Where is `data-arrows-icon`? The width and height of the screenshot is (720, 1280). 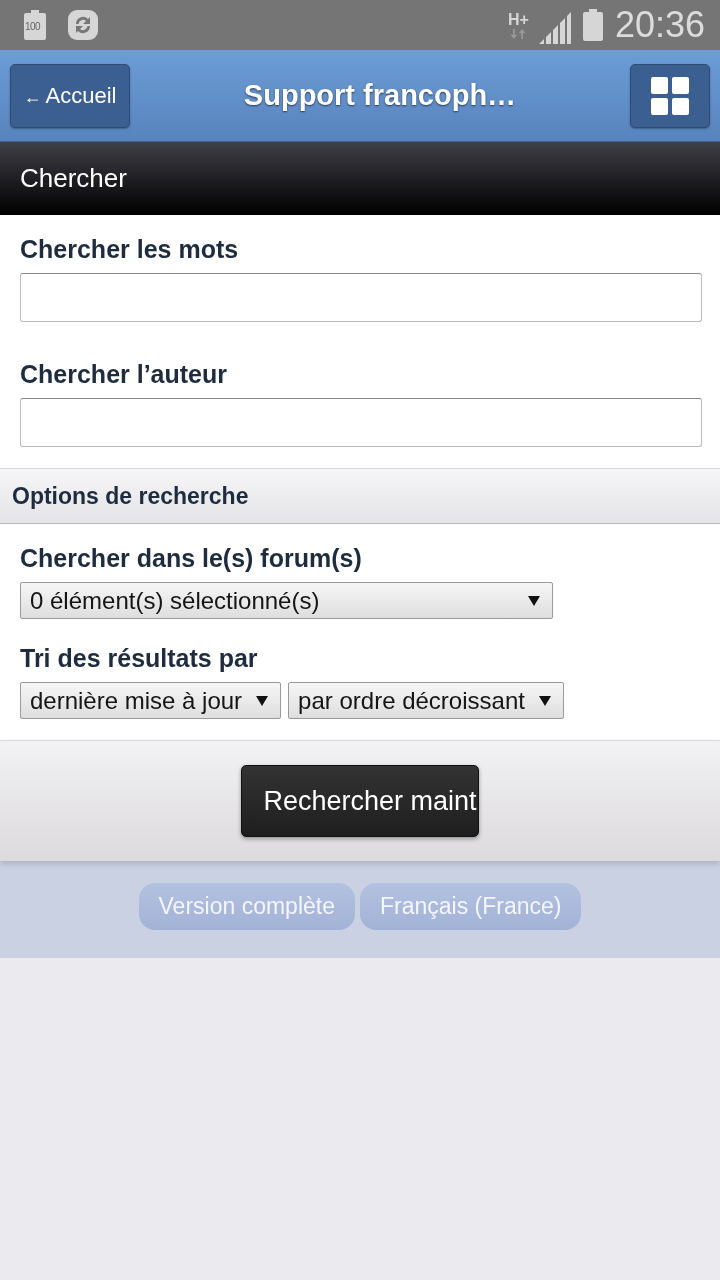 data-arrows-icon is located at coordinates (518, 33).